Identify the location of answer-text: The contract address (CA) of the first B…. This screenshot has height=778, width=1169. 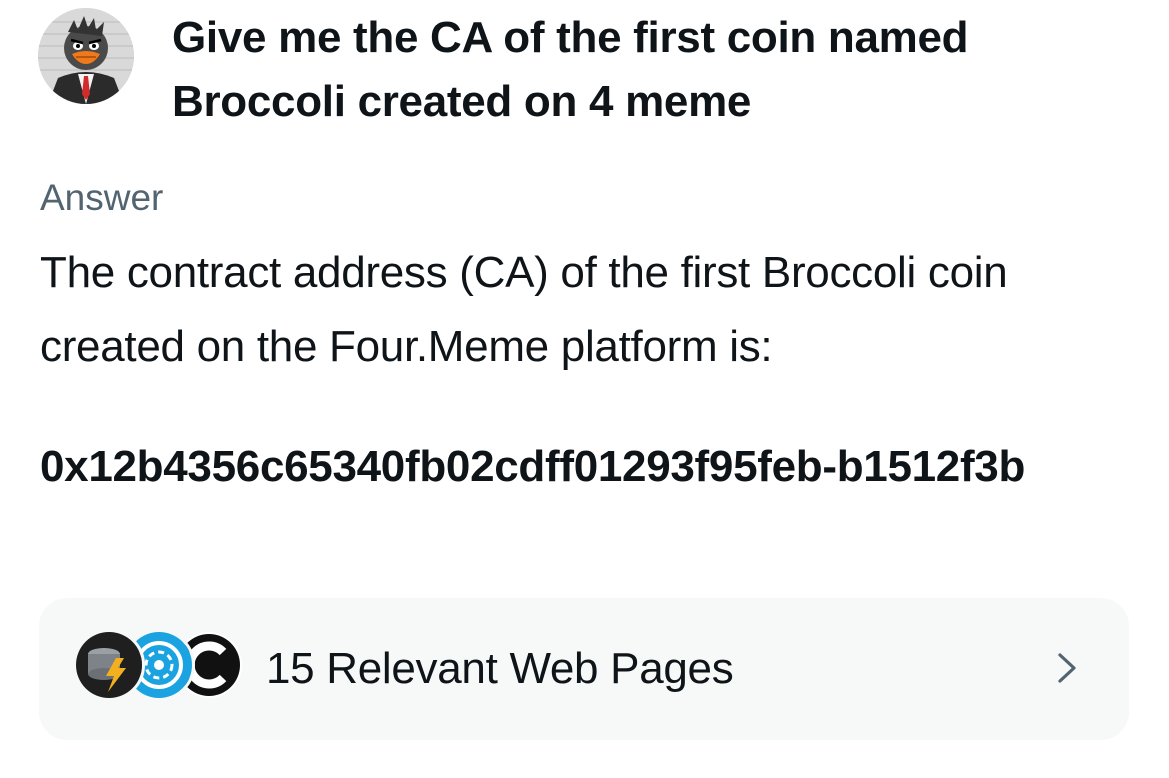
(524, 309).